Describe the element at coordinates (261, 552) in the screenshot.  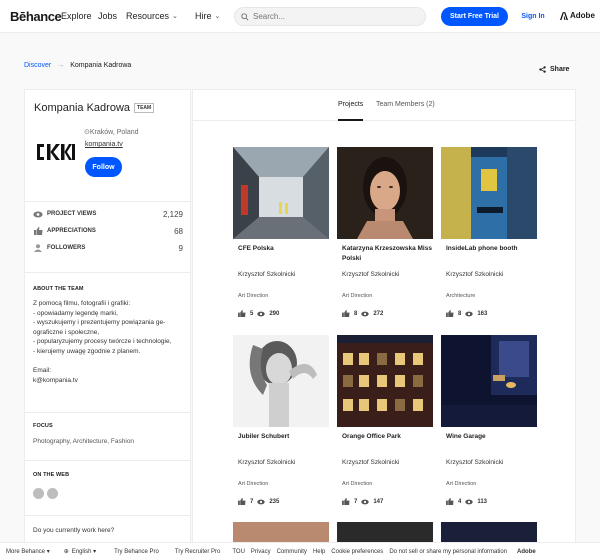
I see `footer-privacy: Privacy` at that location.